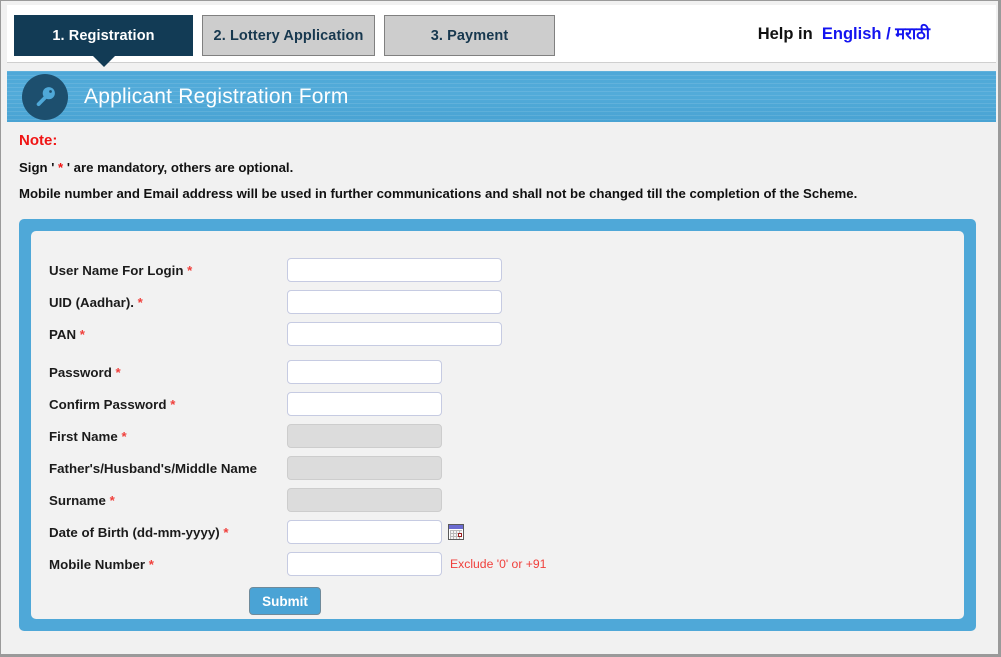 The height and width of the screenshot is (657, 1001). Describe the element at coordinates (912, 34) in the screenshot. I see `language-link-marathi: मराठी` at that location.